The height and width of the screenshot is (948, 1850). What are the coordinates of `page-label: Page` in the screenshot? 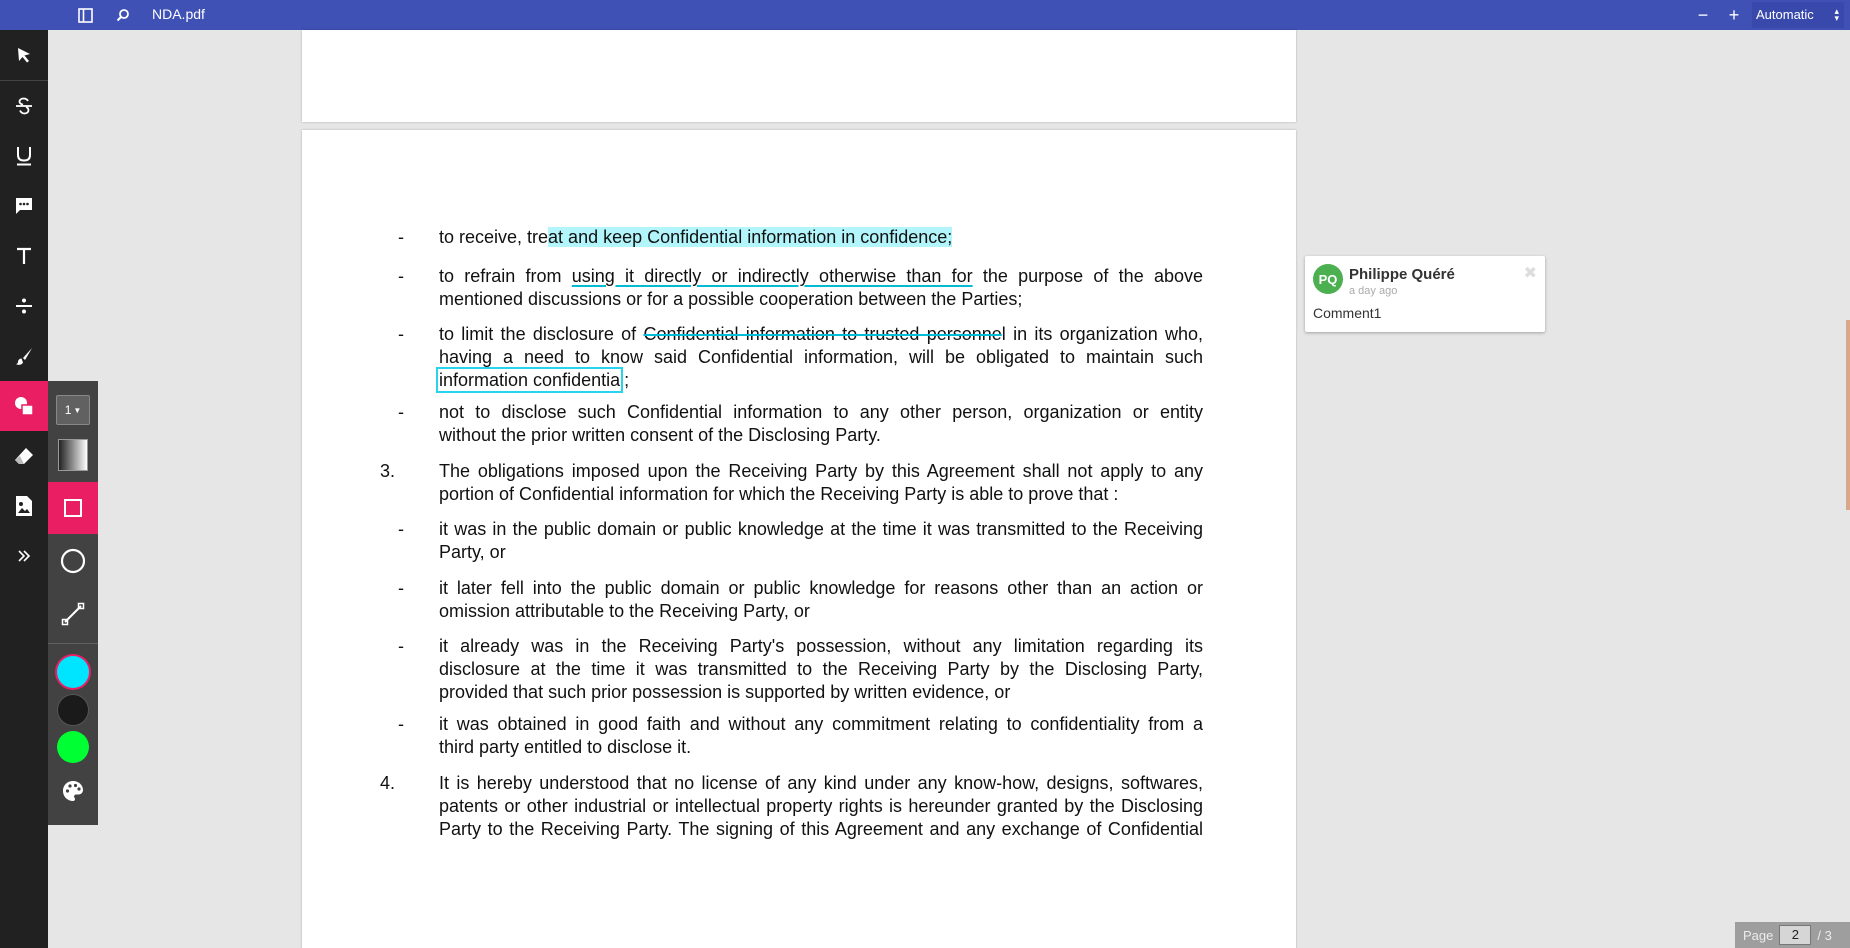 It's located at (1758, 935).